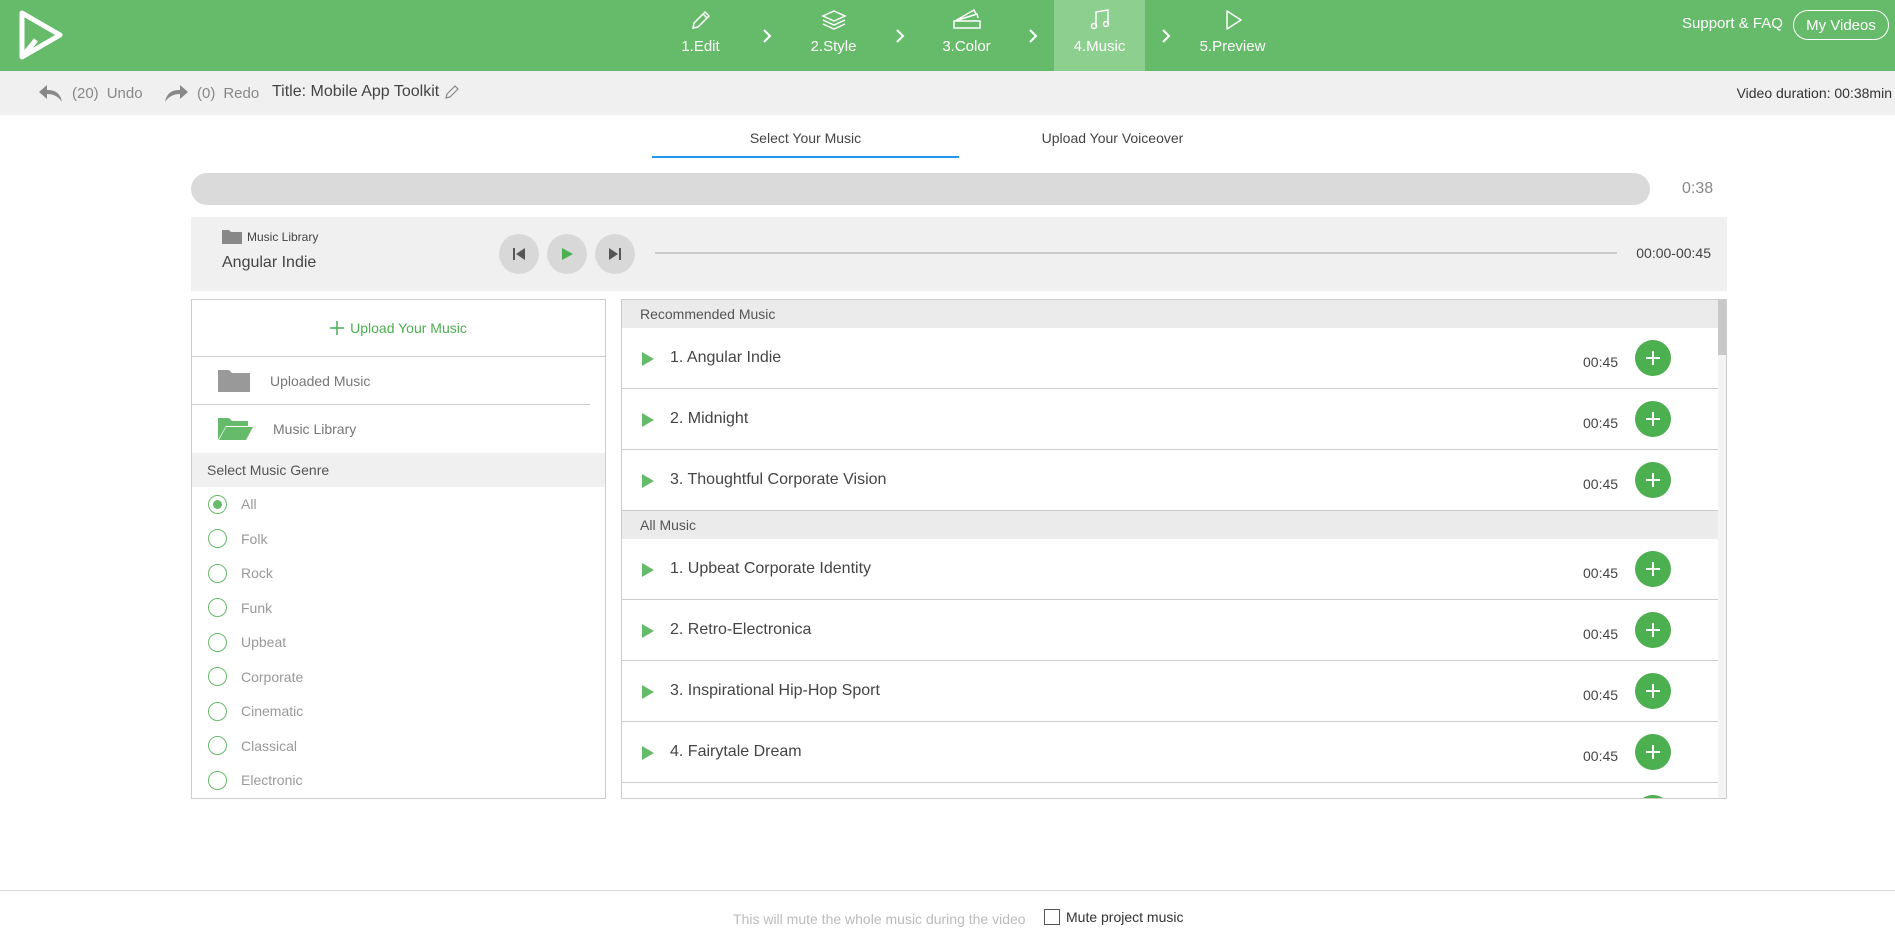 The width and height of the screenshot is (1895, 938). I want to click on genre-option: All, so click(398, 504).